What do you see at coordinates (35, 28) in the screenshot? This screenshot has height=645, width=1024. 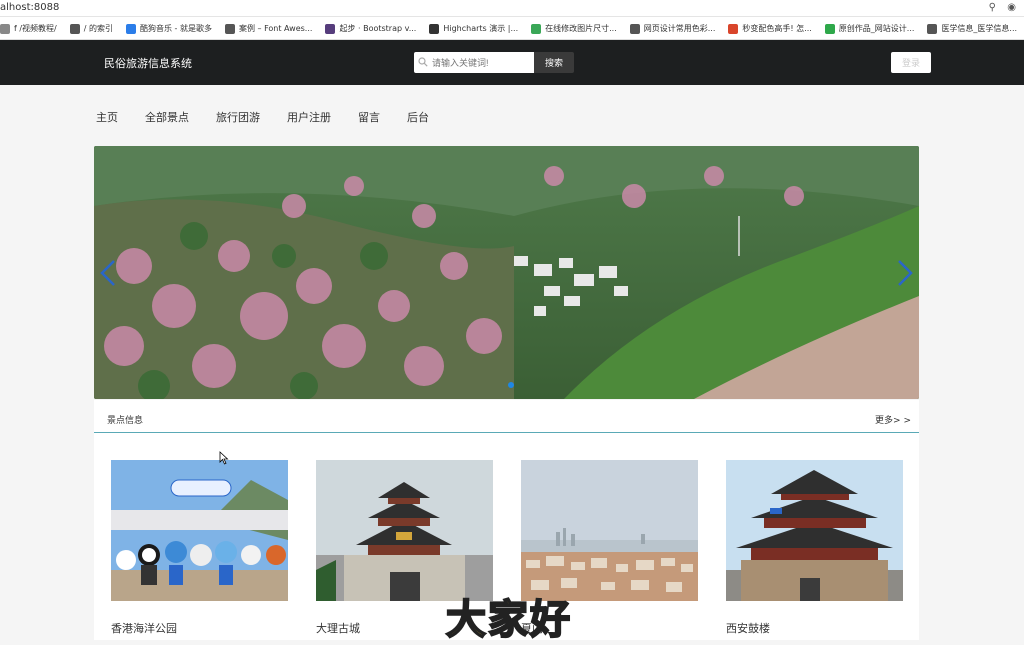 I see `bookmark-label: f /视频教程/` at bounding box center [35, 28].